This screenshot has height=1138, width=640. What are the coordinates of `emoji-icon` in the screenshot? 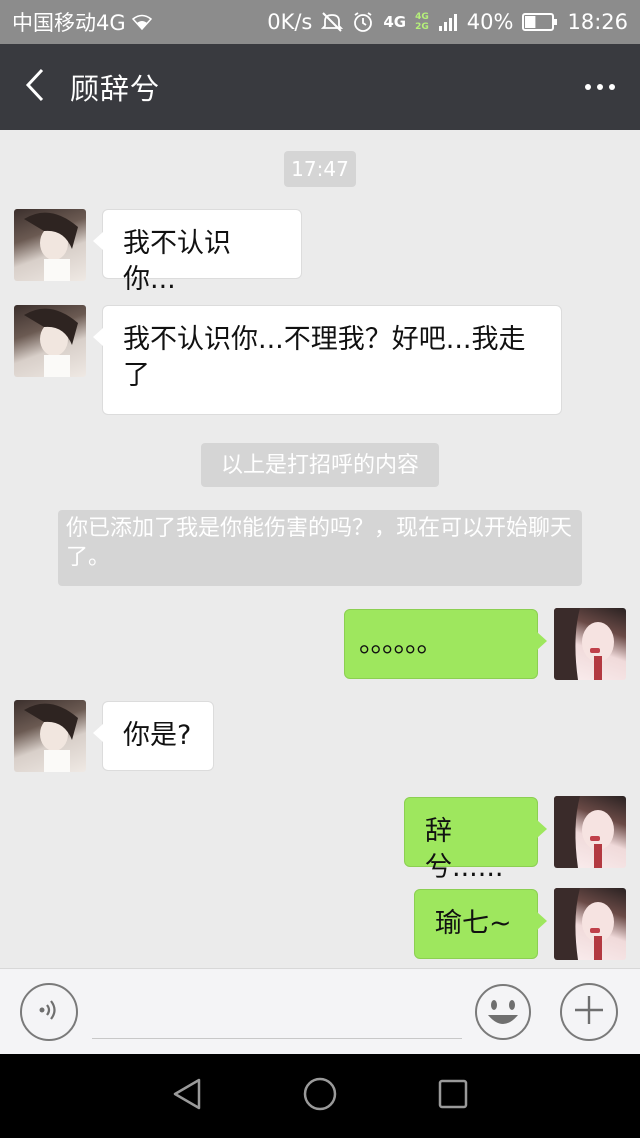 It's located at (503, 1014).